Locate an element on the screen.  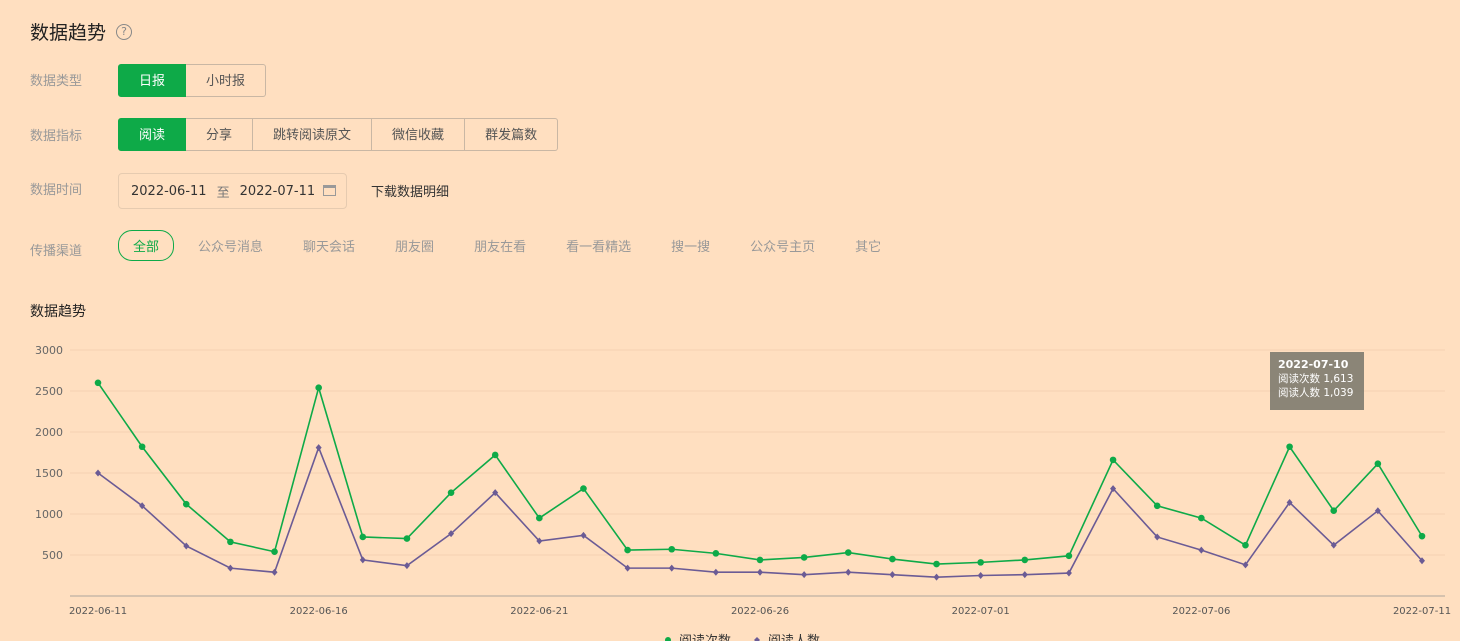
date-separator: 至 is located at coordinates (223, 193).